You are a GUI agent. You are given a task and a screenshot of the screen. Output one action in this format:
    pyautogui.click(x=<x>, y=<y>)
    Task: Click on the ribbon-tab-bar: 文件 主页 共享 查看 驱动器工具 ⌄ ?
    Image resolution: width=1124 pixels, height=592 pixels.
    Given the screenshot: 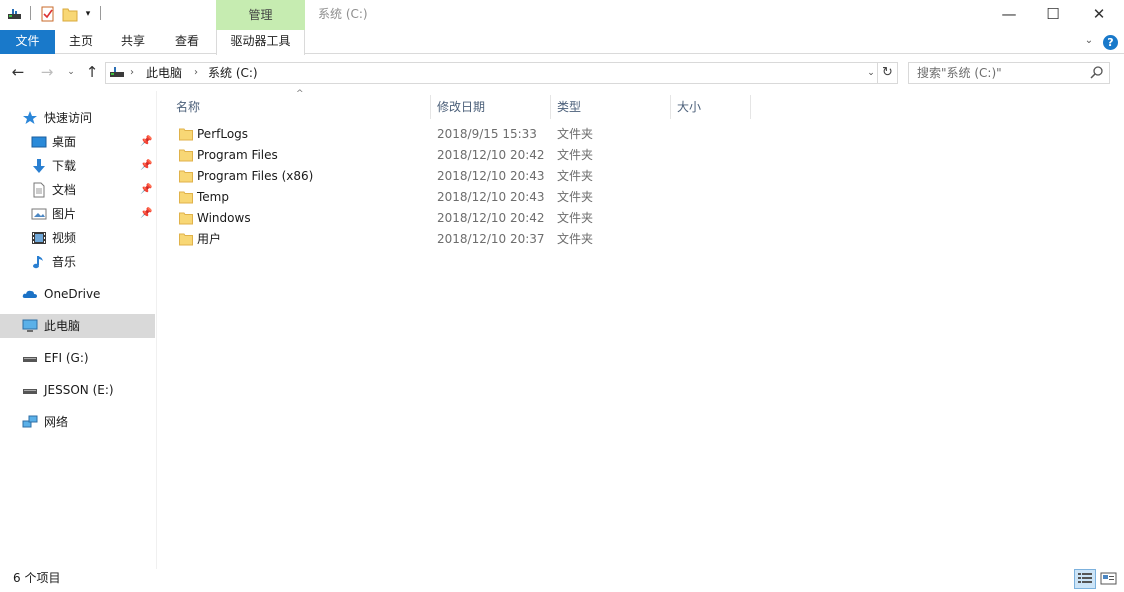 What is the action you would take?
    pyautogui.click(x=562, y=42)
    